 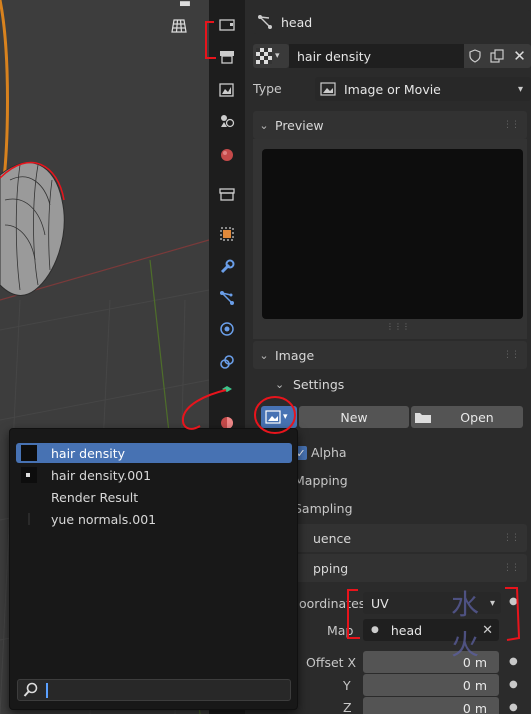 I want to click on popup-item-label: hair density.001, so click(x=101, y=475).